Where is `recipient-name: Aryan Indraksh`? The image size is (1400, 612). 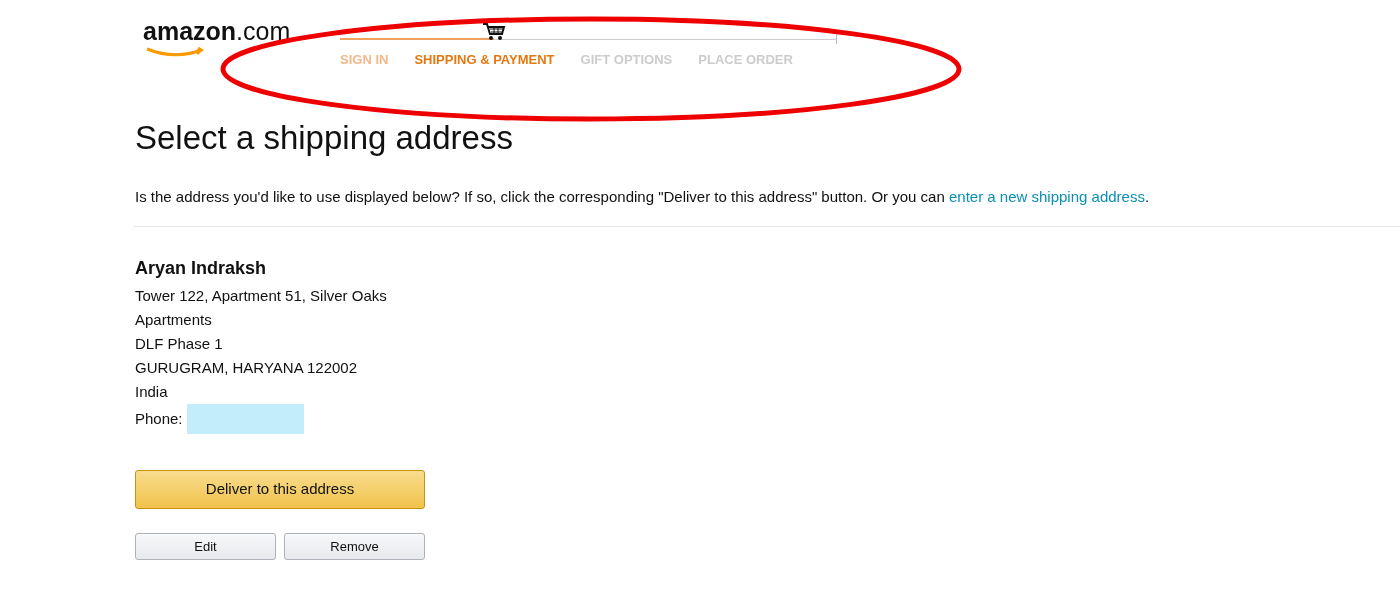 recipient-name: Aryan Indraksh is located at coordinates (201, 269).